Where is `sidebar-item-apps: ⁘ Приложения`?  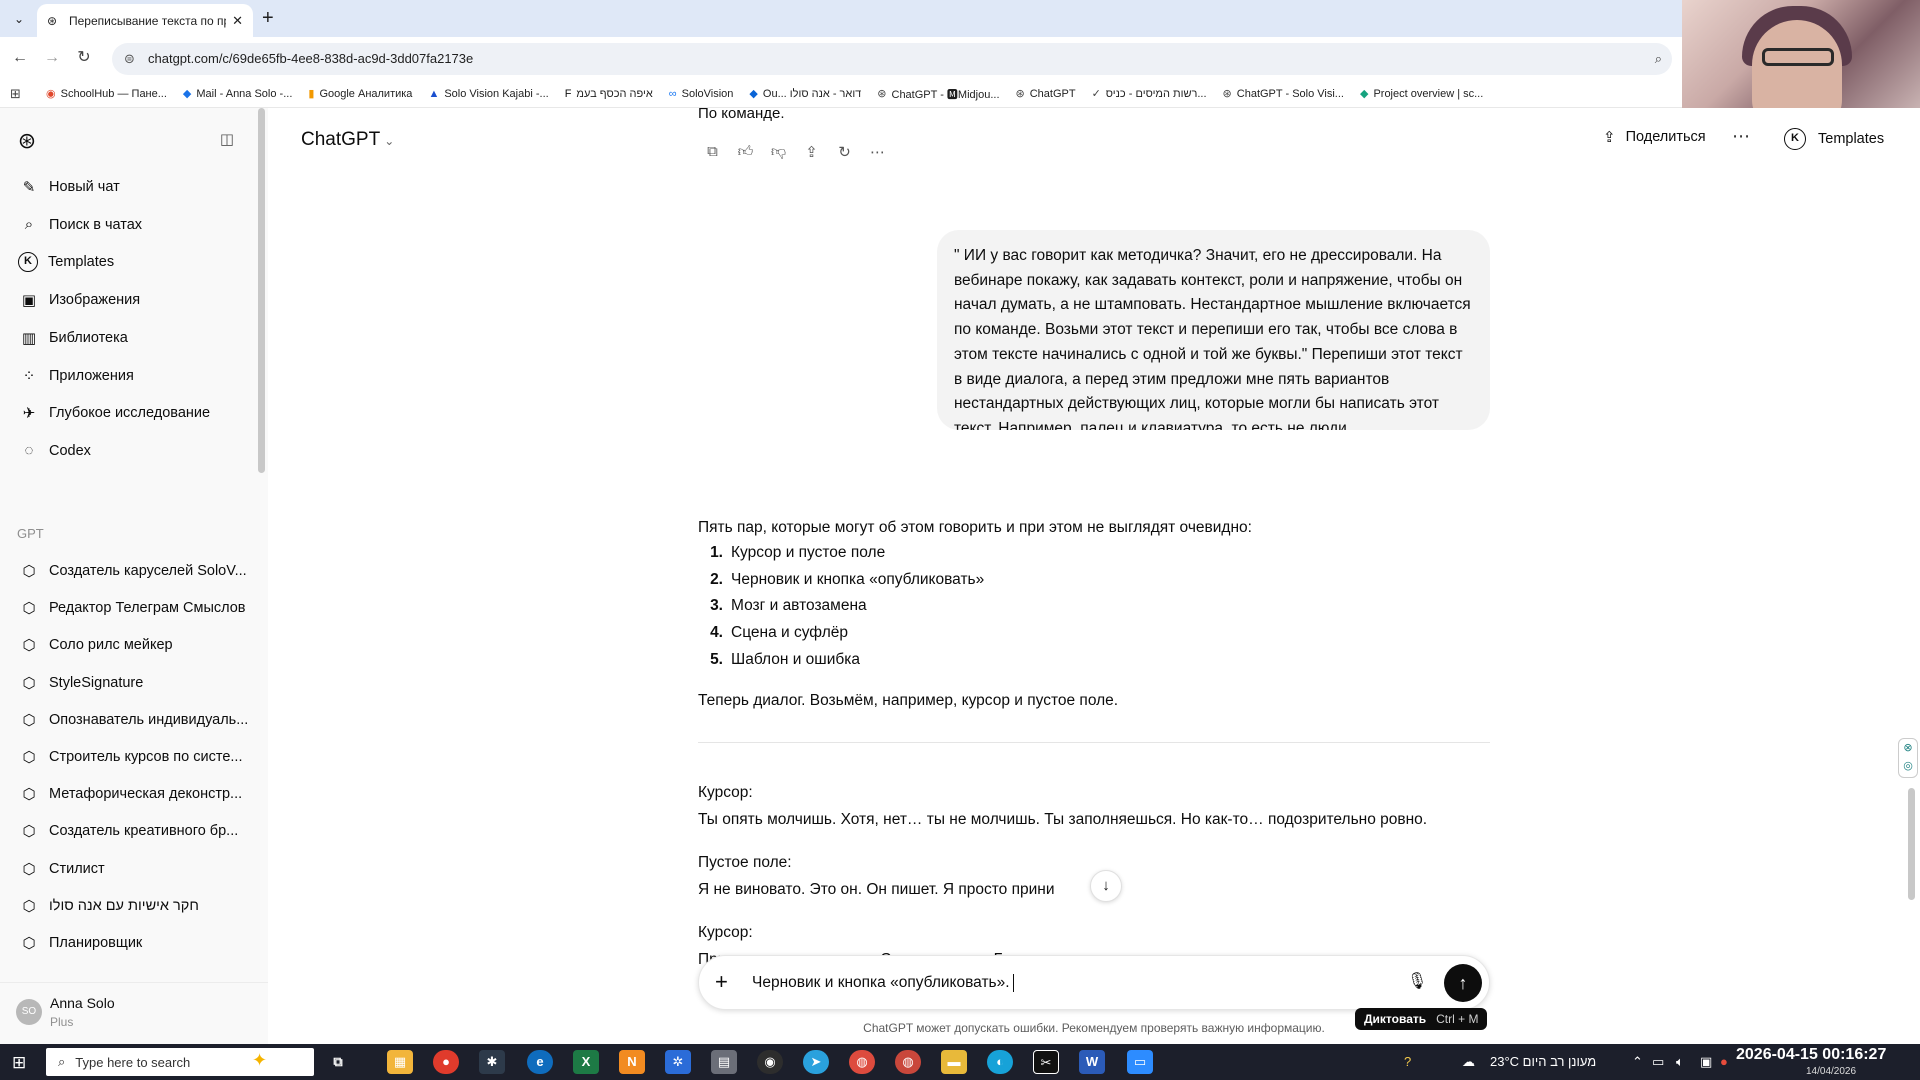
sidebar-item-apps: ⁘ Приложения is located at coordinates (133, 376).